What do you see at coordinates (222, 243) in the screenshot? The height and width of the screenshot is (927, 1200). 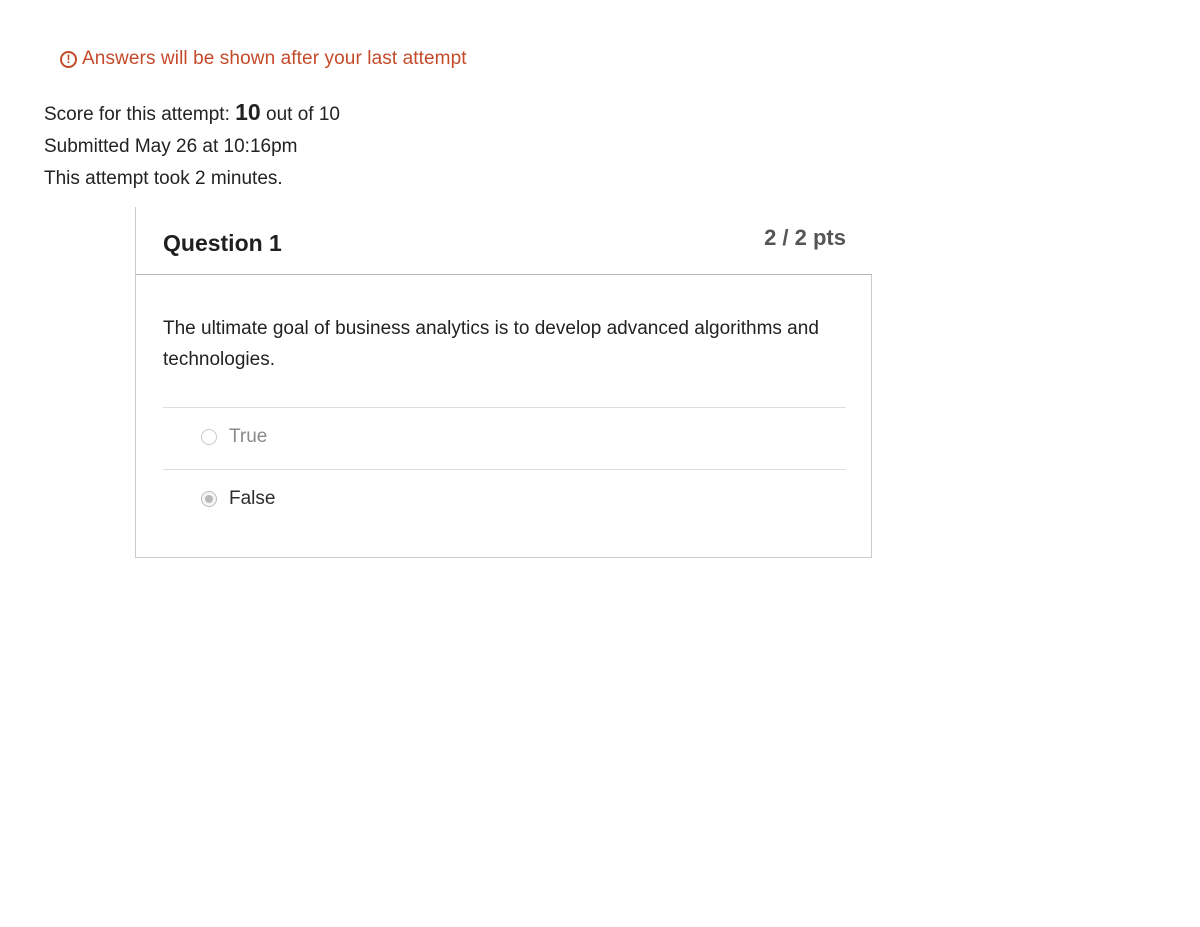 I see `question-title: Question 1` at bounding box center [222, 243].